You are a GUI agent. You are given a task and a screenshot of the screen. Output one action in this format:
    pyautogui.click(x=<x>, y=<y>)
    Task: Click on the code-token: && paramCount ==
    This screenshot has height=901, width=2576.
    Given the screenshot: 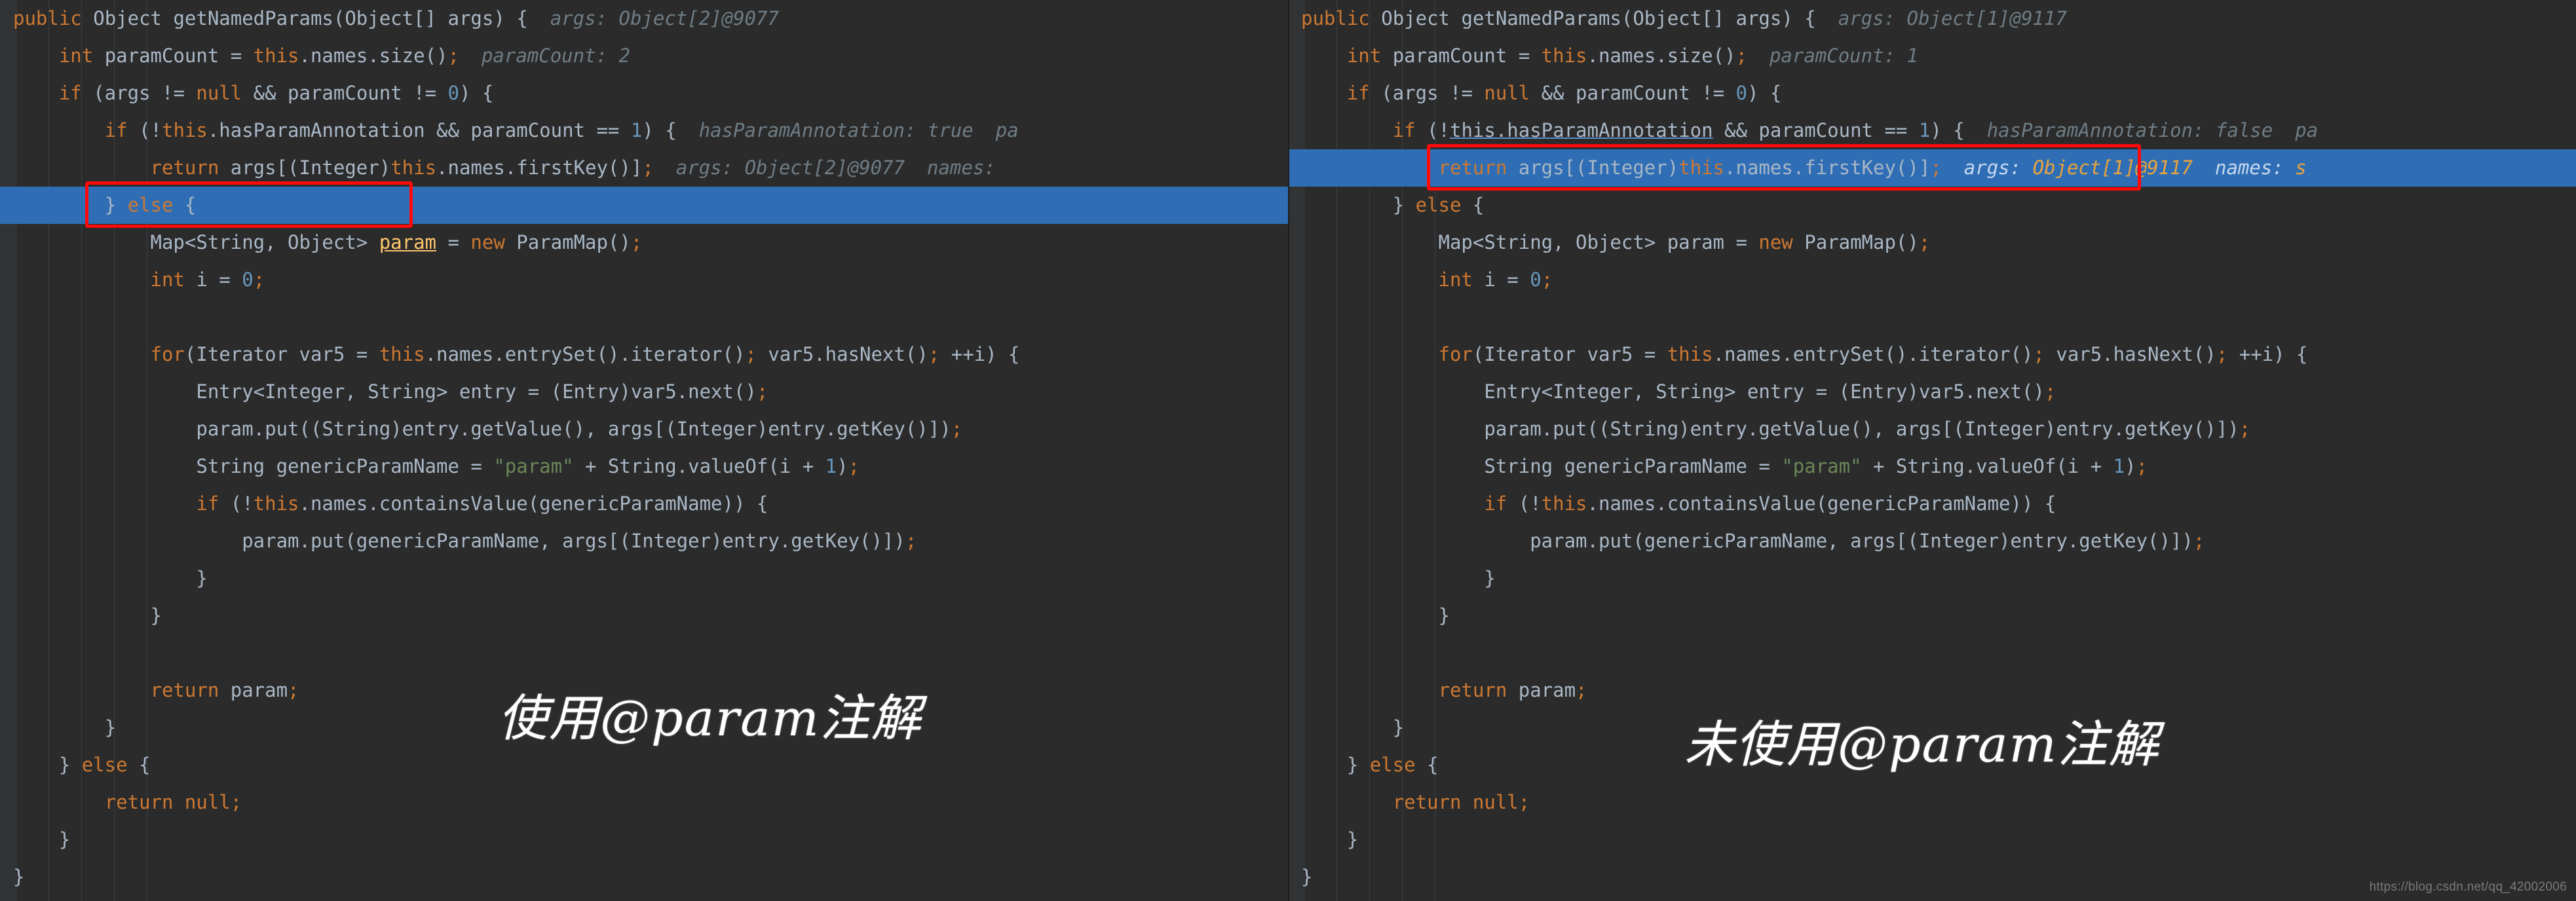 What is the action you would take?
    pyautogui.click(x=1816, y=130)
    